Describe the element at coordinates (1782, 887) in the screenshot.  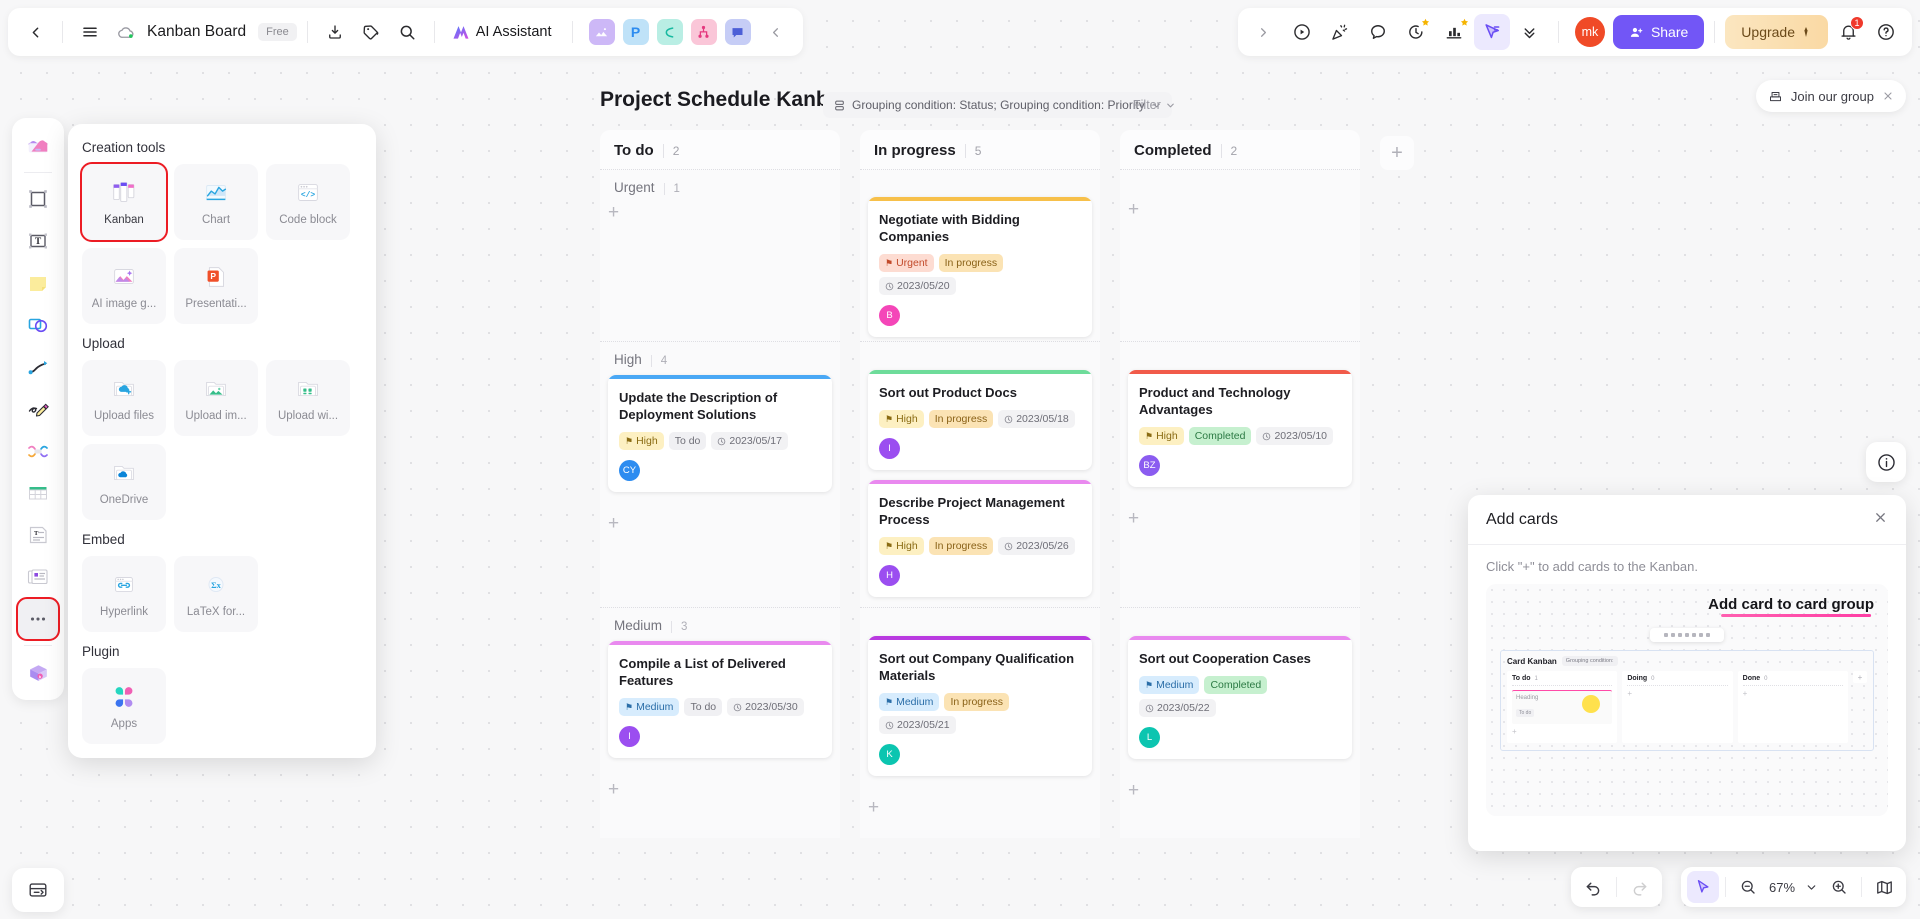
I see `zoom-level: 67%` at that location.